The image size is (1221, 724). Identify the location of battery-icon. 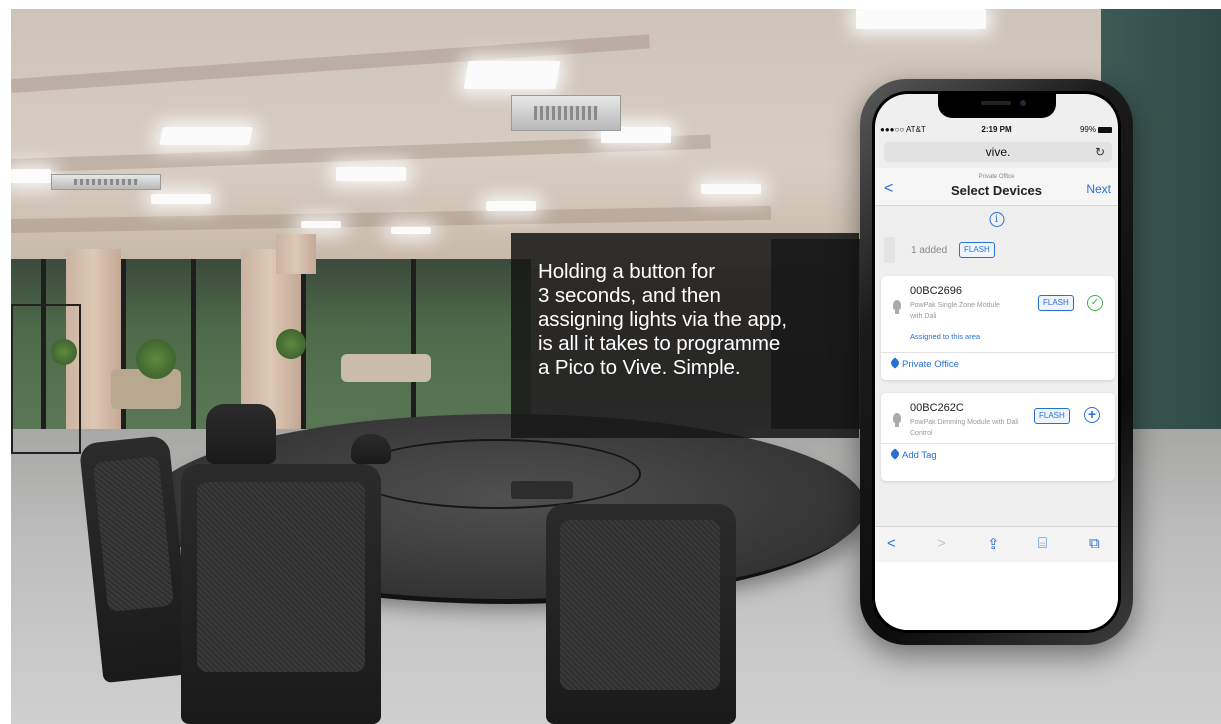
(1105, 129).